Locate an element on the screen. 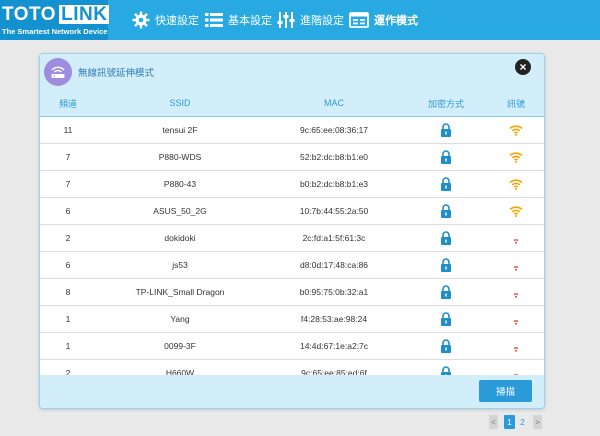 The width and height of the screenshot is (600, 436). nav-label: 基本設定 is located at coordinates (250, 21).